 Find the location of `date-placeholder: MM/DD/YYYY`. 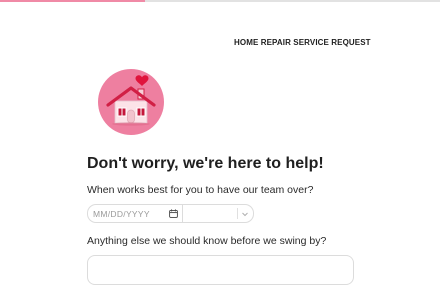

date-placeholder: MM/DD/YYYY is located at coordinates (121, 214).